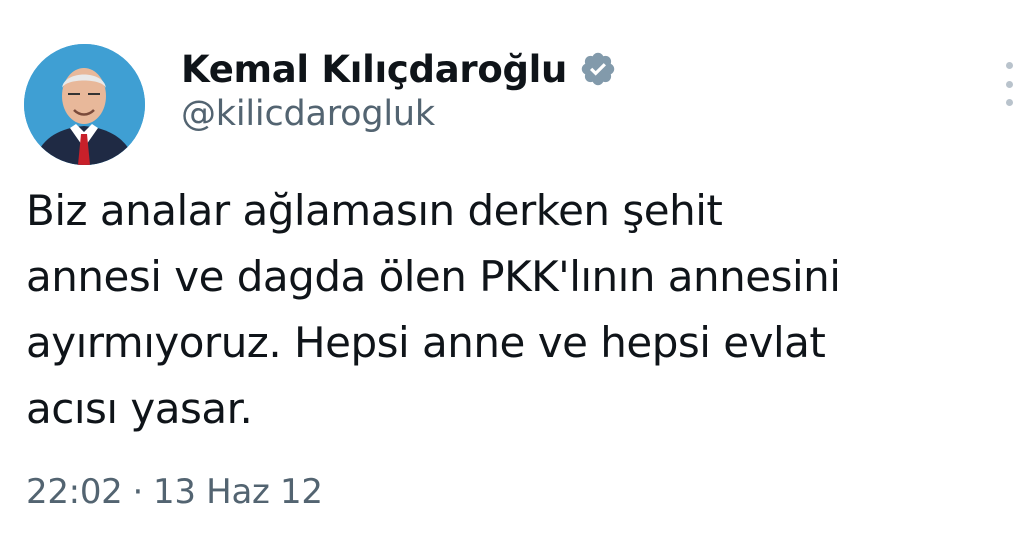  I want to click on tweet-time: 22:02, so click(74, 492).